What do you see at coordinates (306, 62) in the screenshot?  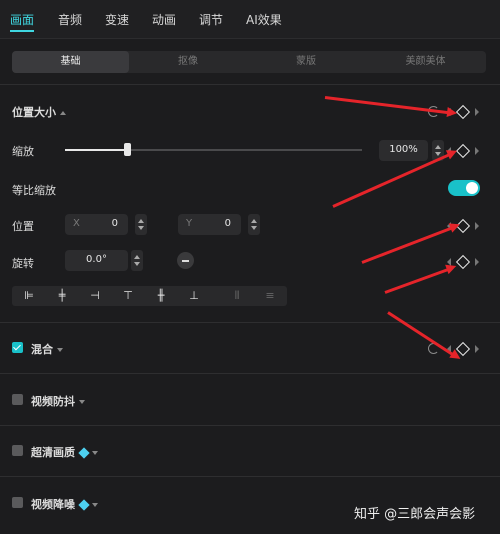 I see `sub-tab-mask: 蒙版` at bounding box center [306, 62].